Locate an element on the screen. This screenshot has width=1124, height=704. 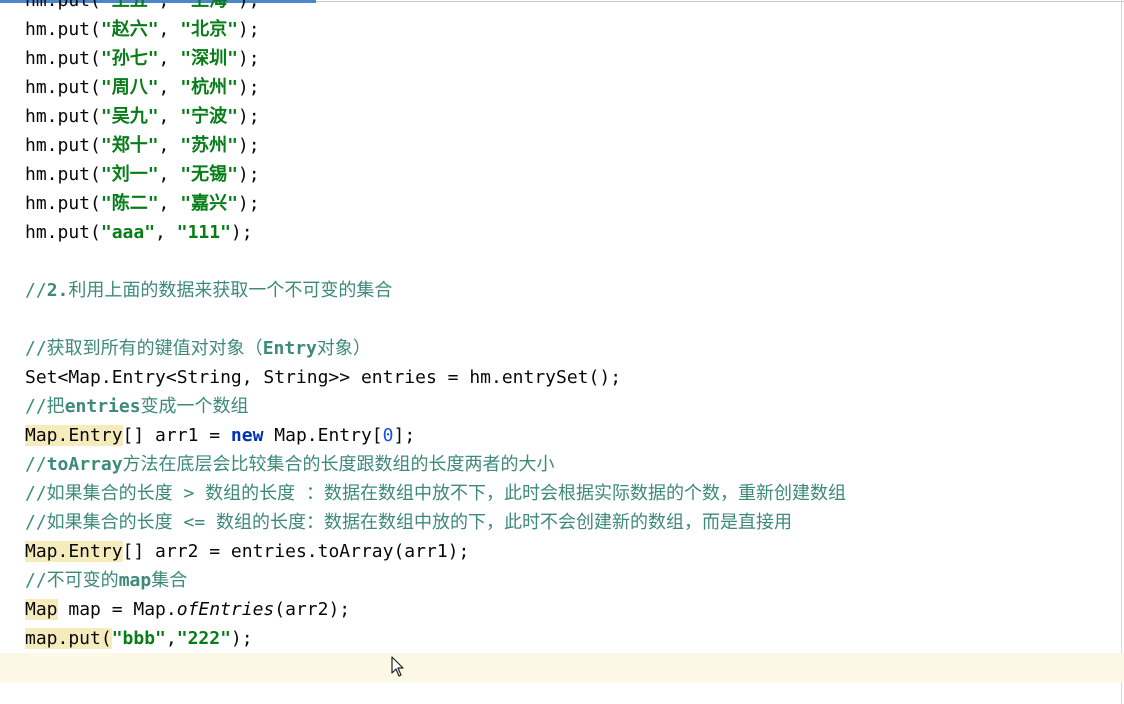
code-line: hm.put("吴九", "宁波"); is located at coordinates (142, 116).